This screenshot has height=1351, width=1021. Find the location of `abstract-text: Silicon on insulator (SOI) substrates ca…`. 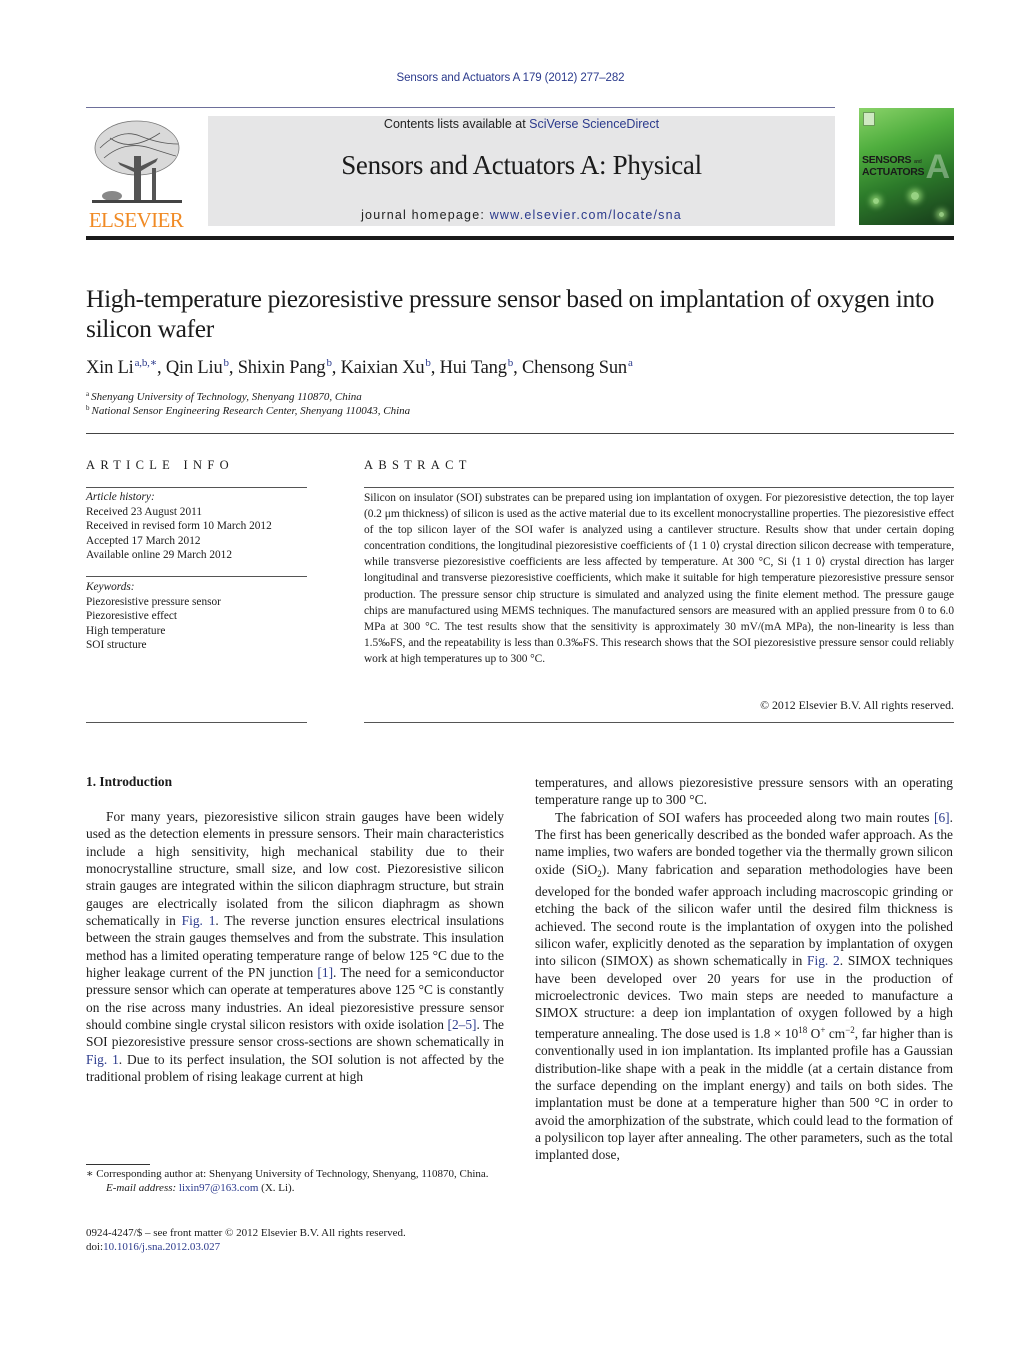

abstract-text: Silicon on insulator (SOI) substrates ca… is located at coordinates (659, 578).